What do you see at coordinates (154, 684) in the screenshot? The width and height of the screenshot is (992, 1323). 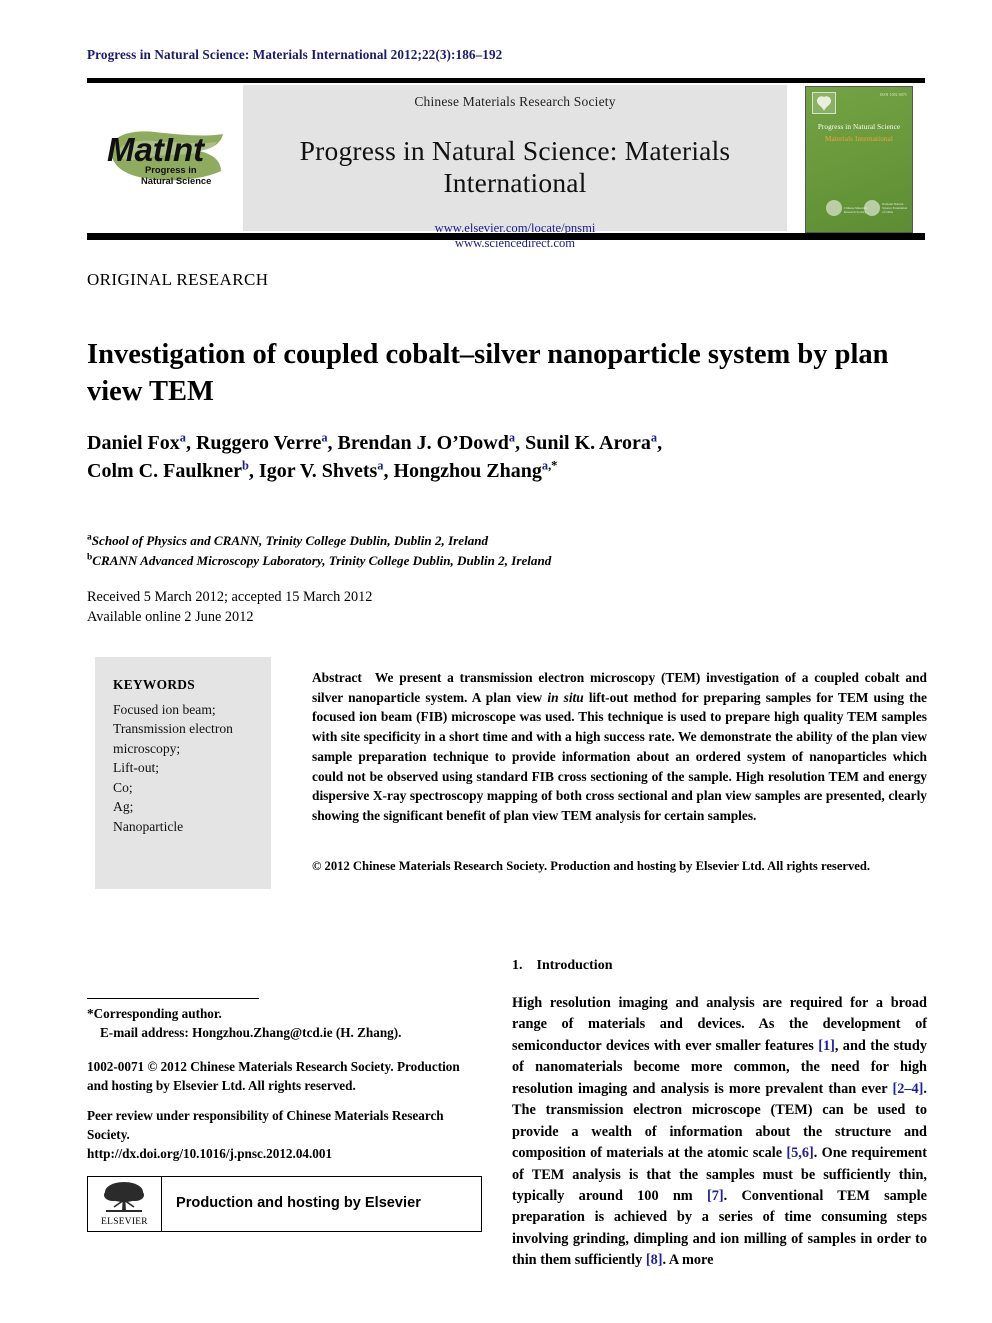 I see `keywords-heading: KEYWORDS` at bounding box center [154, 684].